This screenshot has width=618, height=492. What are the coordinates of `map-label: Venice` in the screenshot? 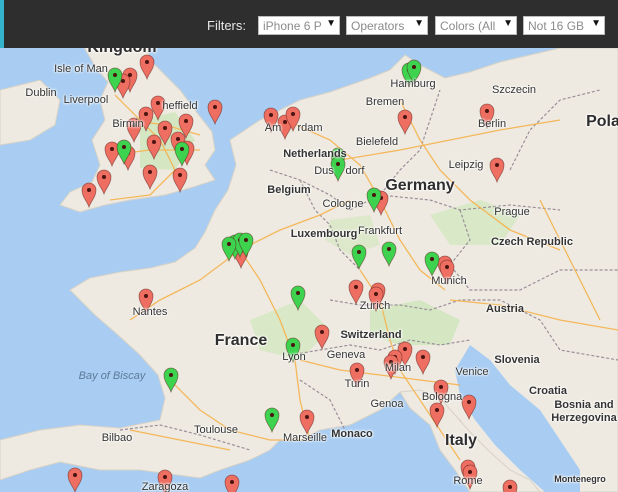 It's located at (472, 372).